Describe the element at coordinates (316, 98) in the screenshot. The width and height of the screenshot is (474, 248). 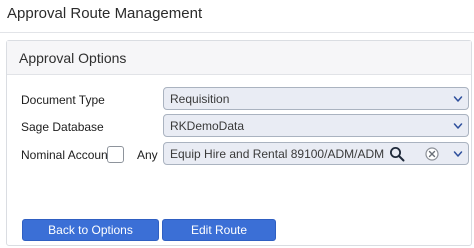
I see `document-type-select: Requisition` at that location.